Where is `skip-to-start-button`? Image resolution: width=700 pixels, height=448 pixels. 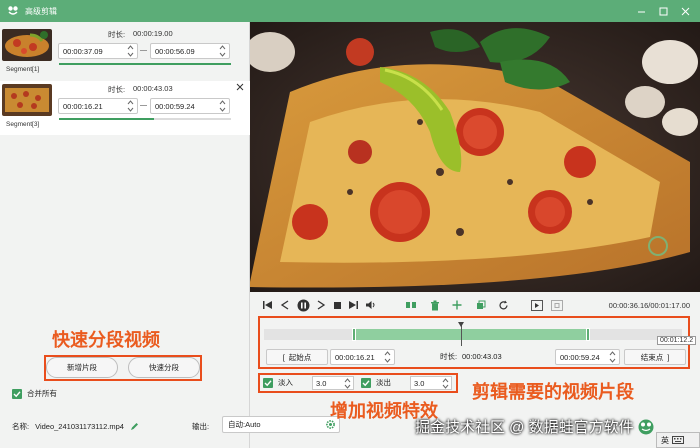 skip-to-start-button is located at coordinates (267, 305).